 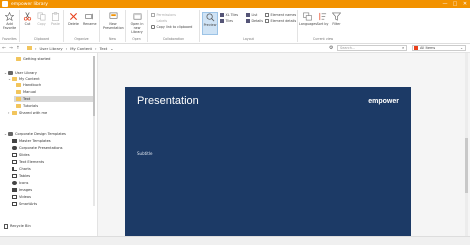 What do you see at coordinates (248, 39) in the screenshot?
I see `group-label: Layout` at bounding box center [248, 39].